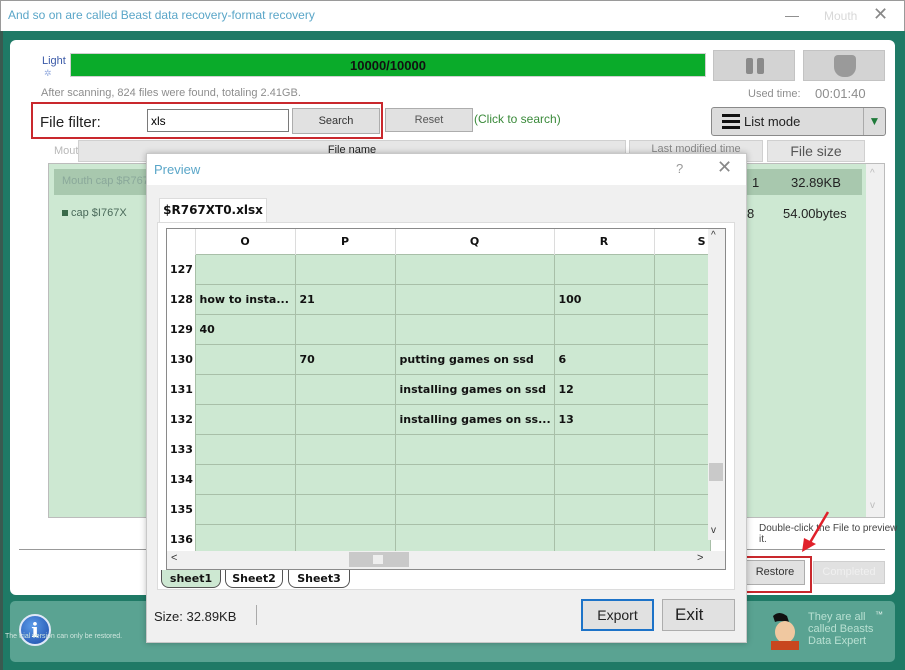 The height and width of the screenshot is (670, 905). I want to click on sheet-cell: putting games on ssd, so click(474, 359).